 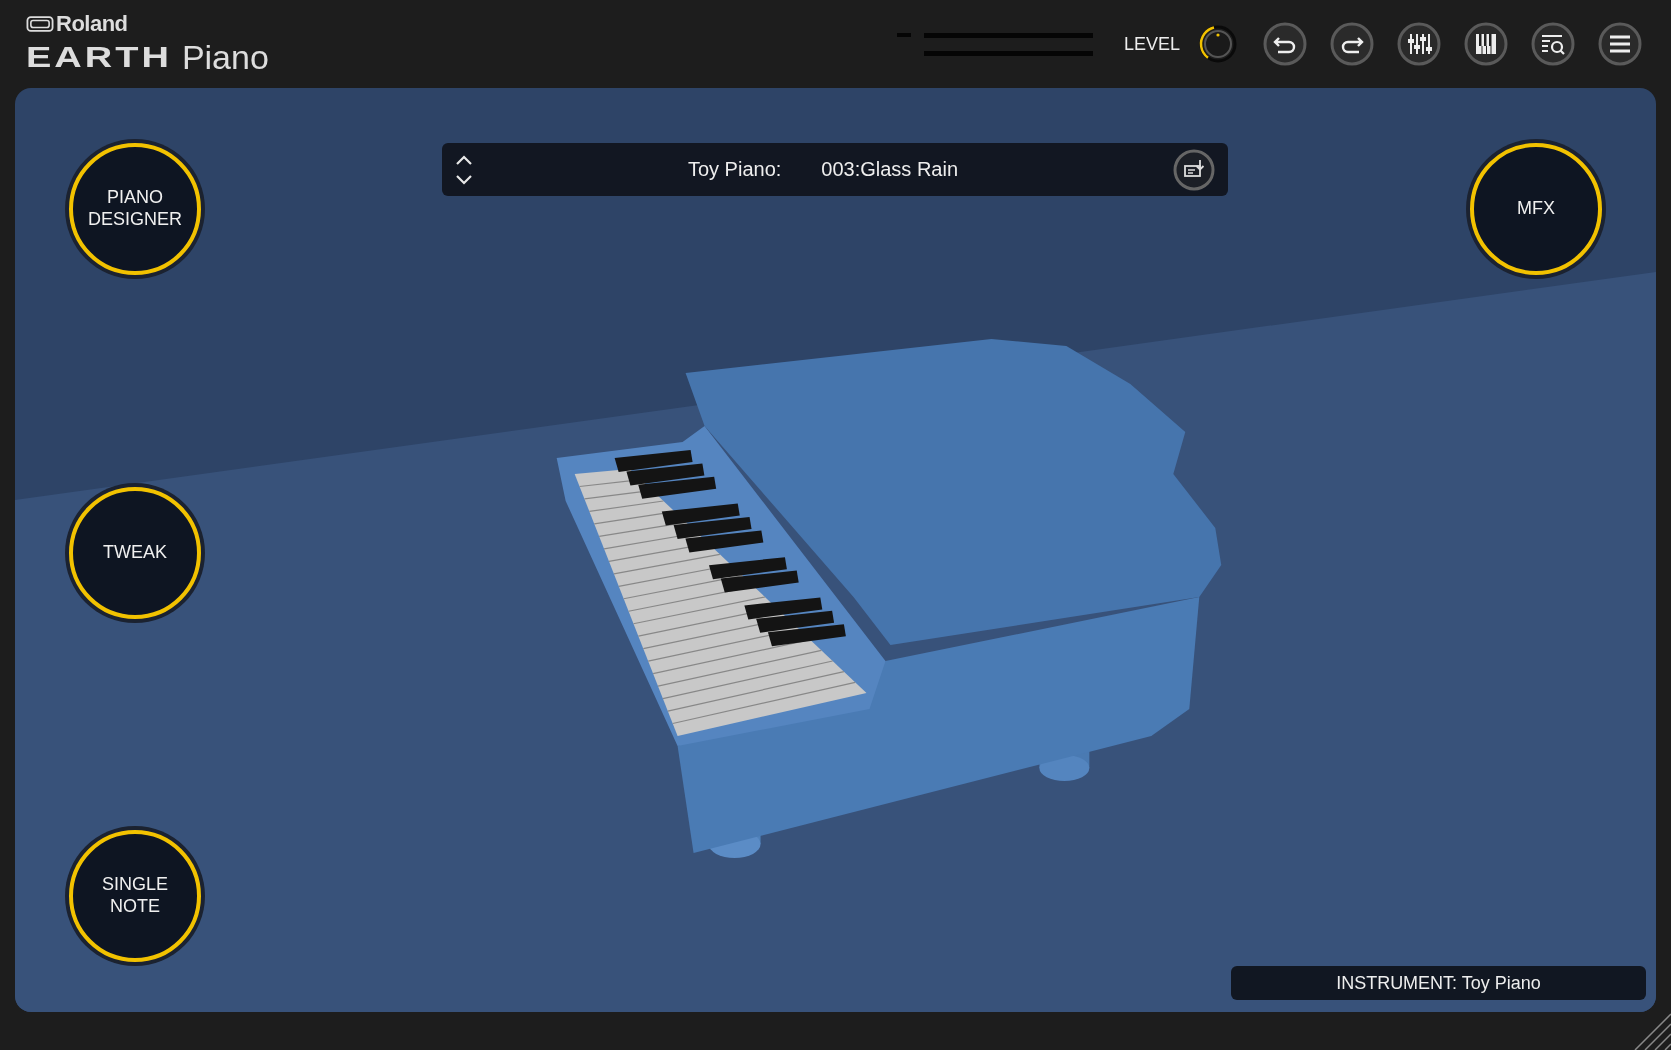 I want to click on level-label: LEVEL, so click(x=1151, y=44).